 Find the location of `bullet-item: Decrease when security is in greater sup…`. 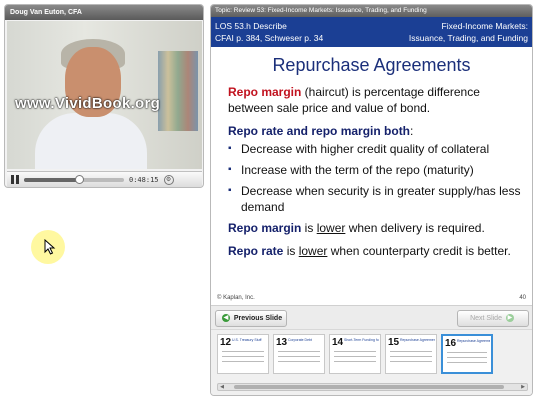

bullet-item: Decrease when security is in greater sup… is located at coordinates (375, 199).